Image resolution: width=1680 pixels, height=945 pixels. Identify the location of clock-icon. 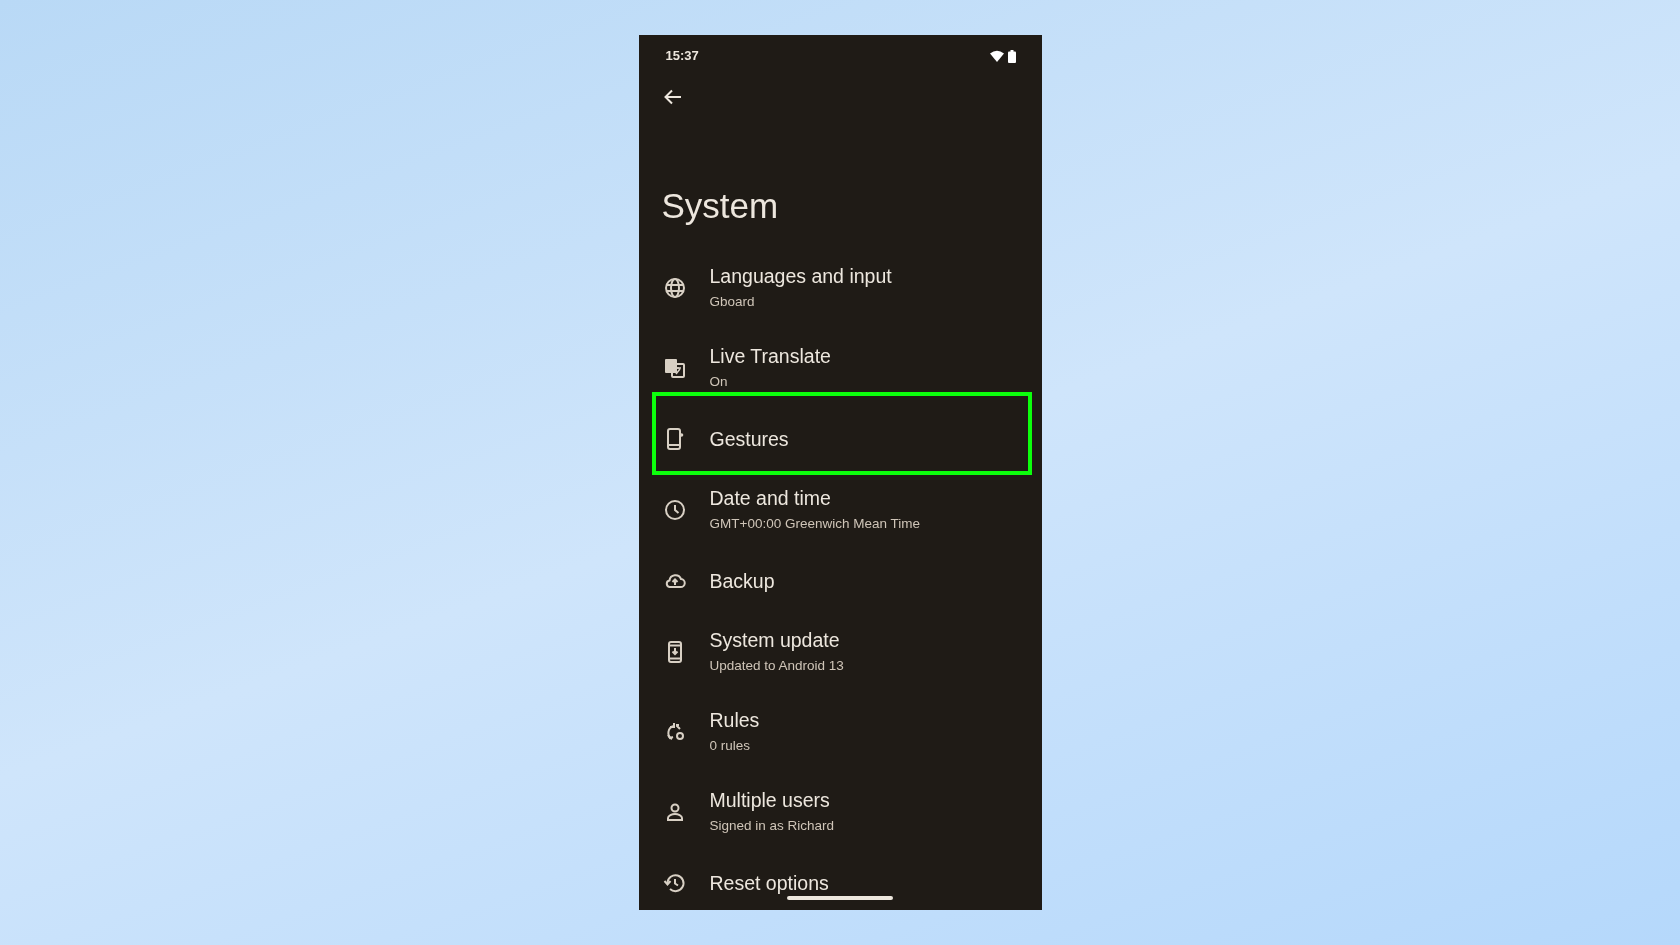
(674, 510).